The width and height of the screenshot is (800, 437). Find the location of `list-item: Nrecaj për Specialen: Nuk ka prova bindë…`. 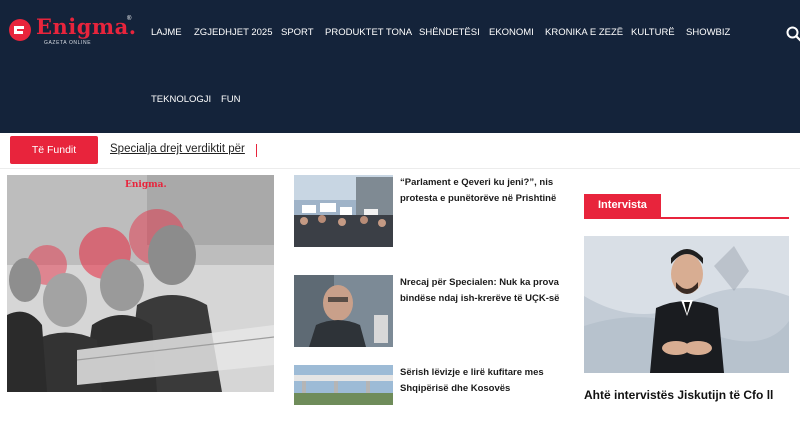

list-item: Nrecaj për Specialen: Nuk ka prova bindë… is located at coordinates (429, 311).